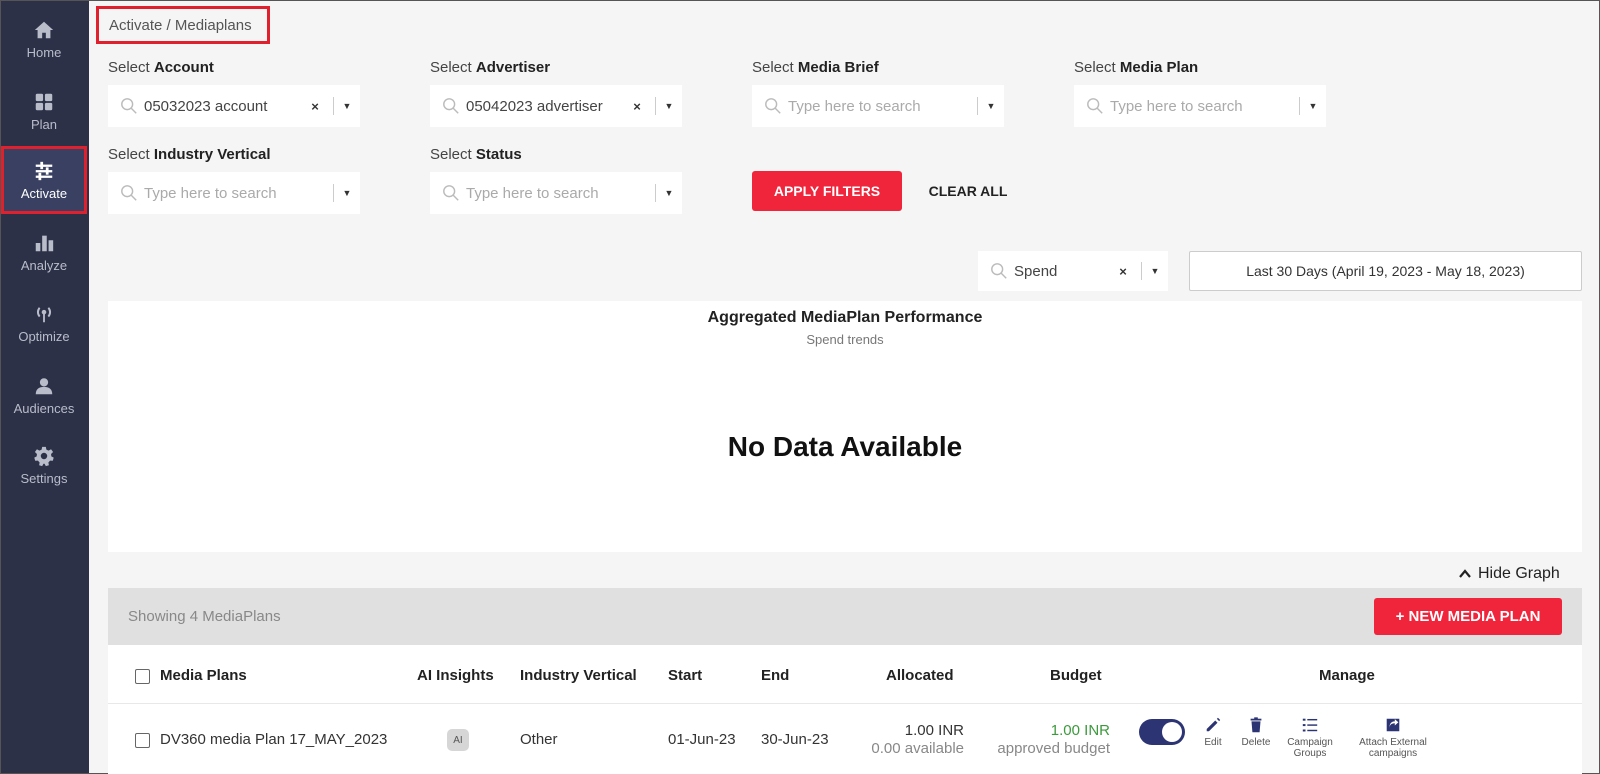 The height and width of the screenshot is (774, 1600). What do you see at coordinates (1036, 271) in the screenshot?
I see `metric-value: Spend` at bounding box center [1036, 271].